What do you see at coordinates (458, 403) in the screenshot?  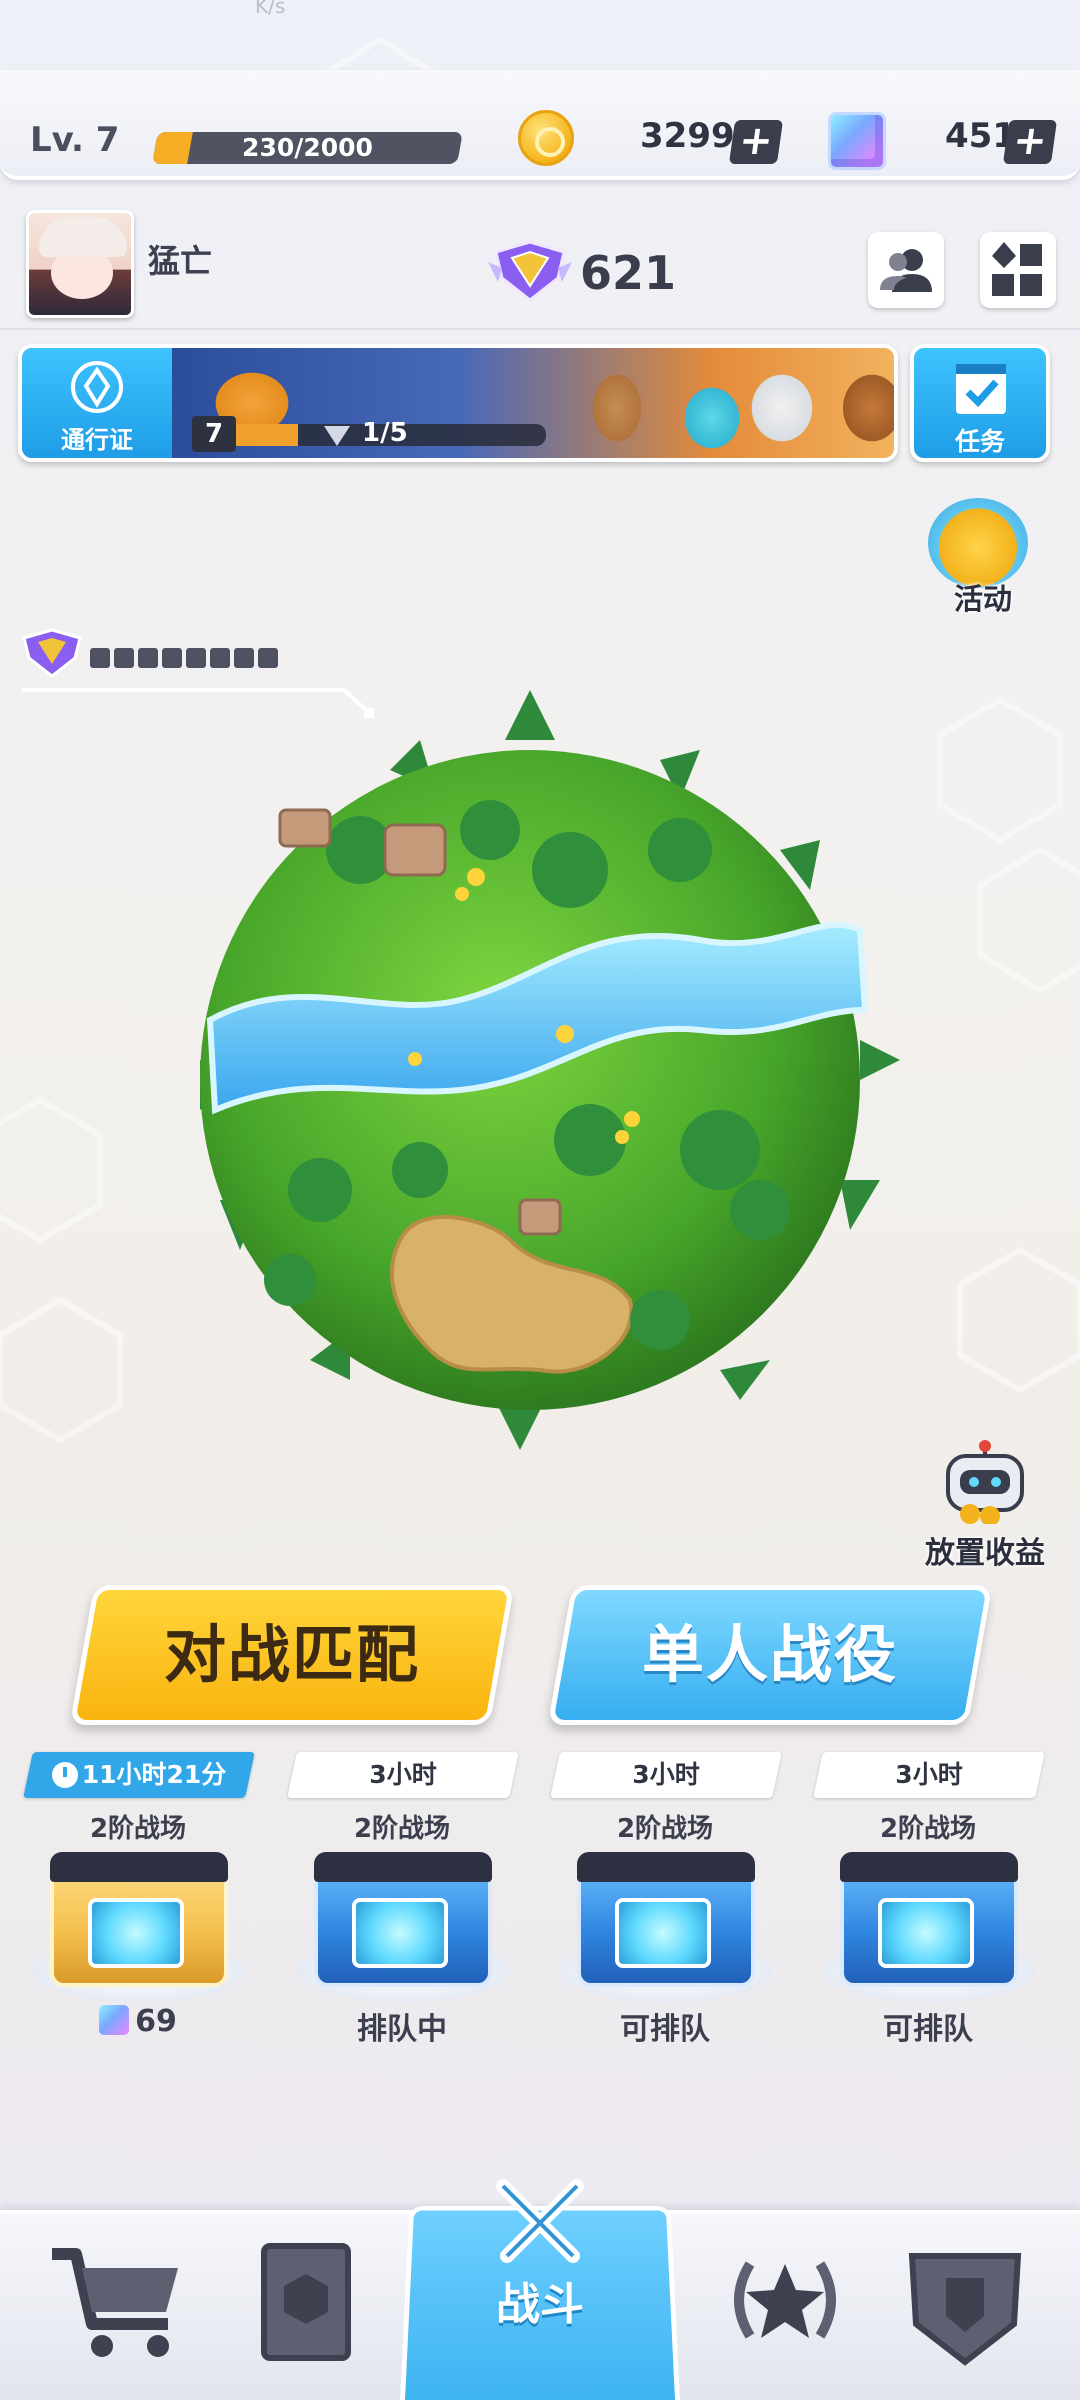 I see `battle-pass-banner: 通行证 7 1/5` at bounding box center [458, 403].